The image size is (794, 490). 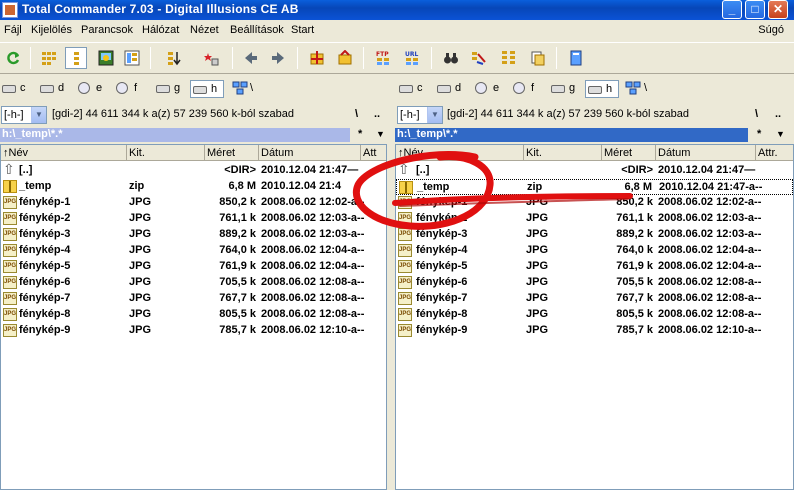 What do you see at coordinates (756, 114) in the screenshot?
I see `right-root-button: \` at bounding box center [756, 114].